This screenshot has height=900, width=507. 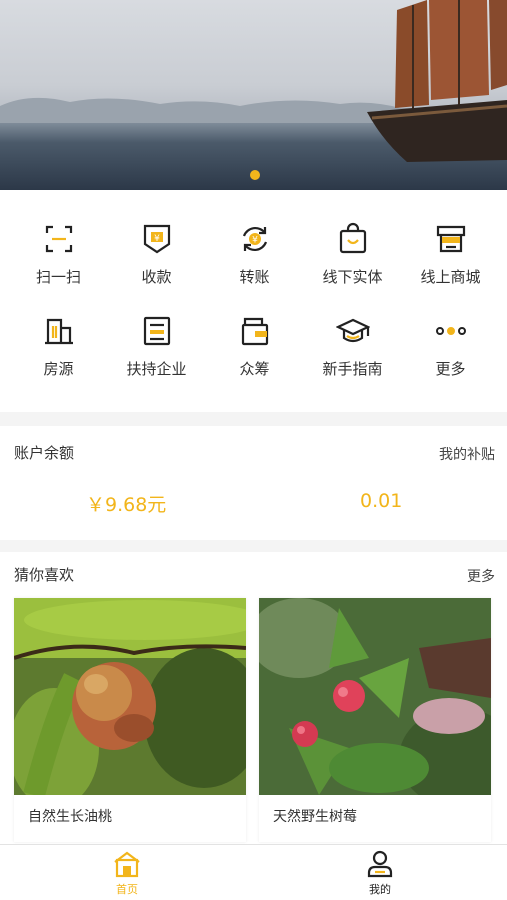 What do you see at coordinates (58, 369) in the screenshot?
I see `grid-item-label: 房源` at bounding box center [58, 369].